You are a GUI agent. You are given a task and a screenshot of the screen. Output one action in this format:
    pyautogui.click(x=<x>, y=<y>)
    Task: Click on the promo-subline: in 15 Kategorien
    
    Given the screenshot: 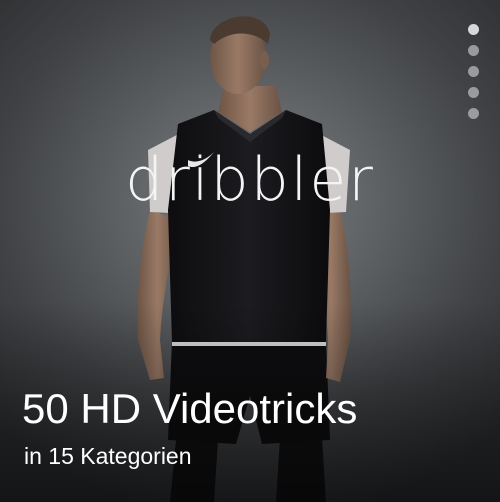 What is the action you would take?
    pyautogui.click(x=108, y=456)
    